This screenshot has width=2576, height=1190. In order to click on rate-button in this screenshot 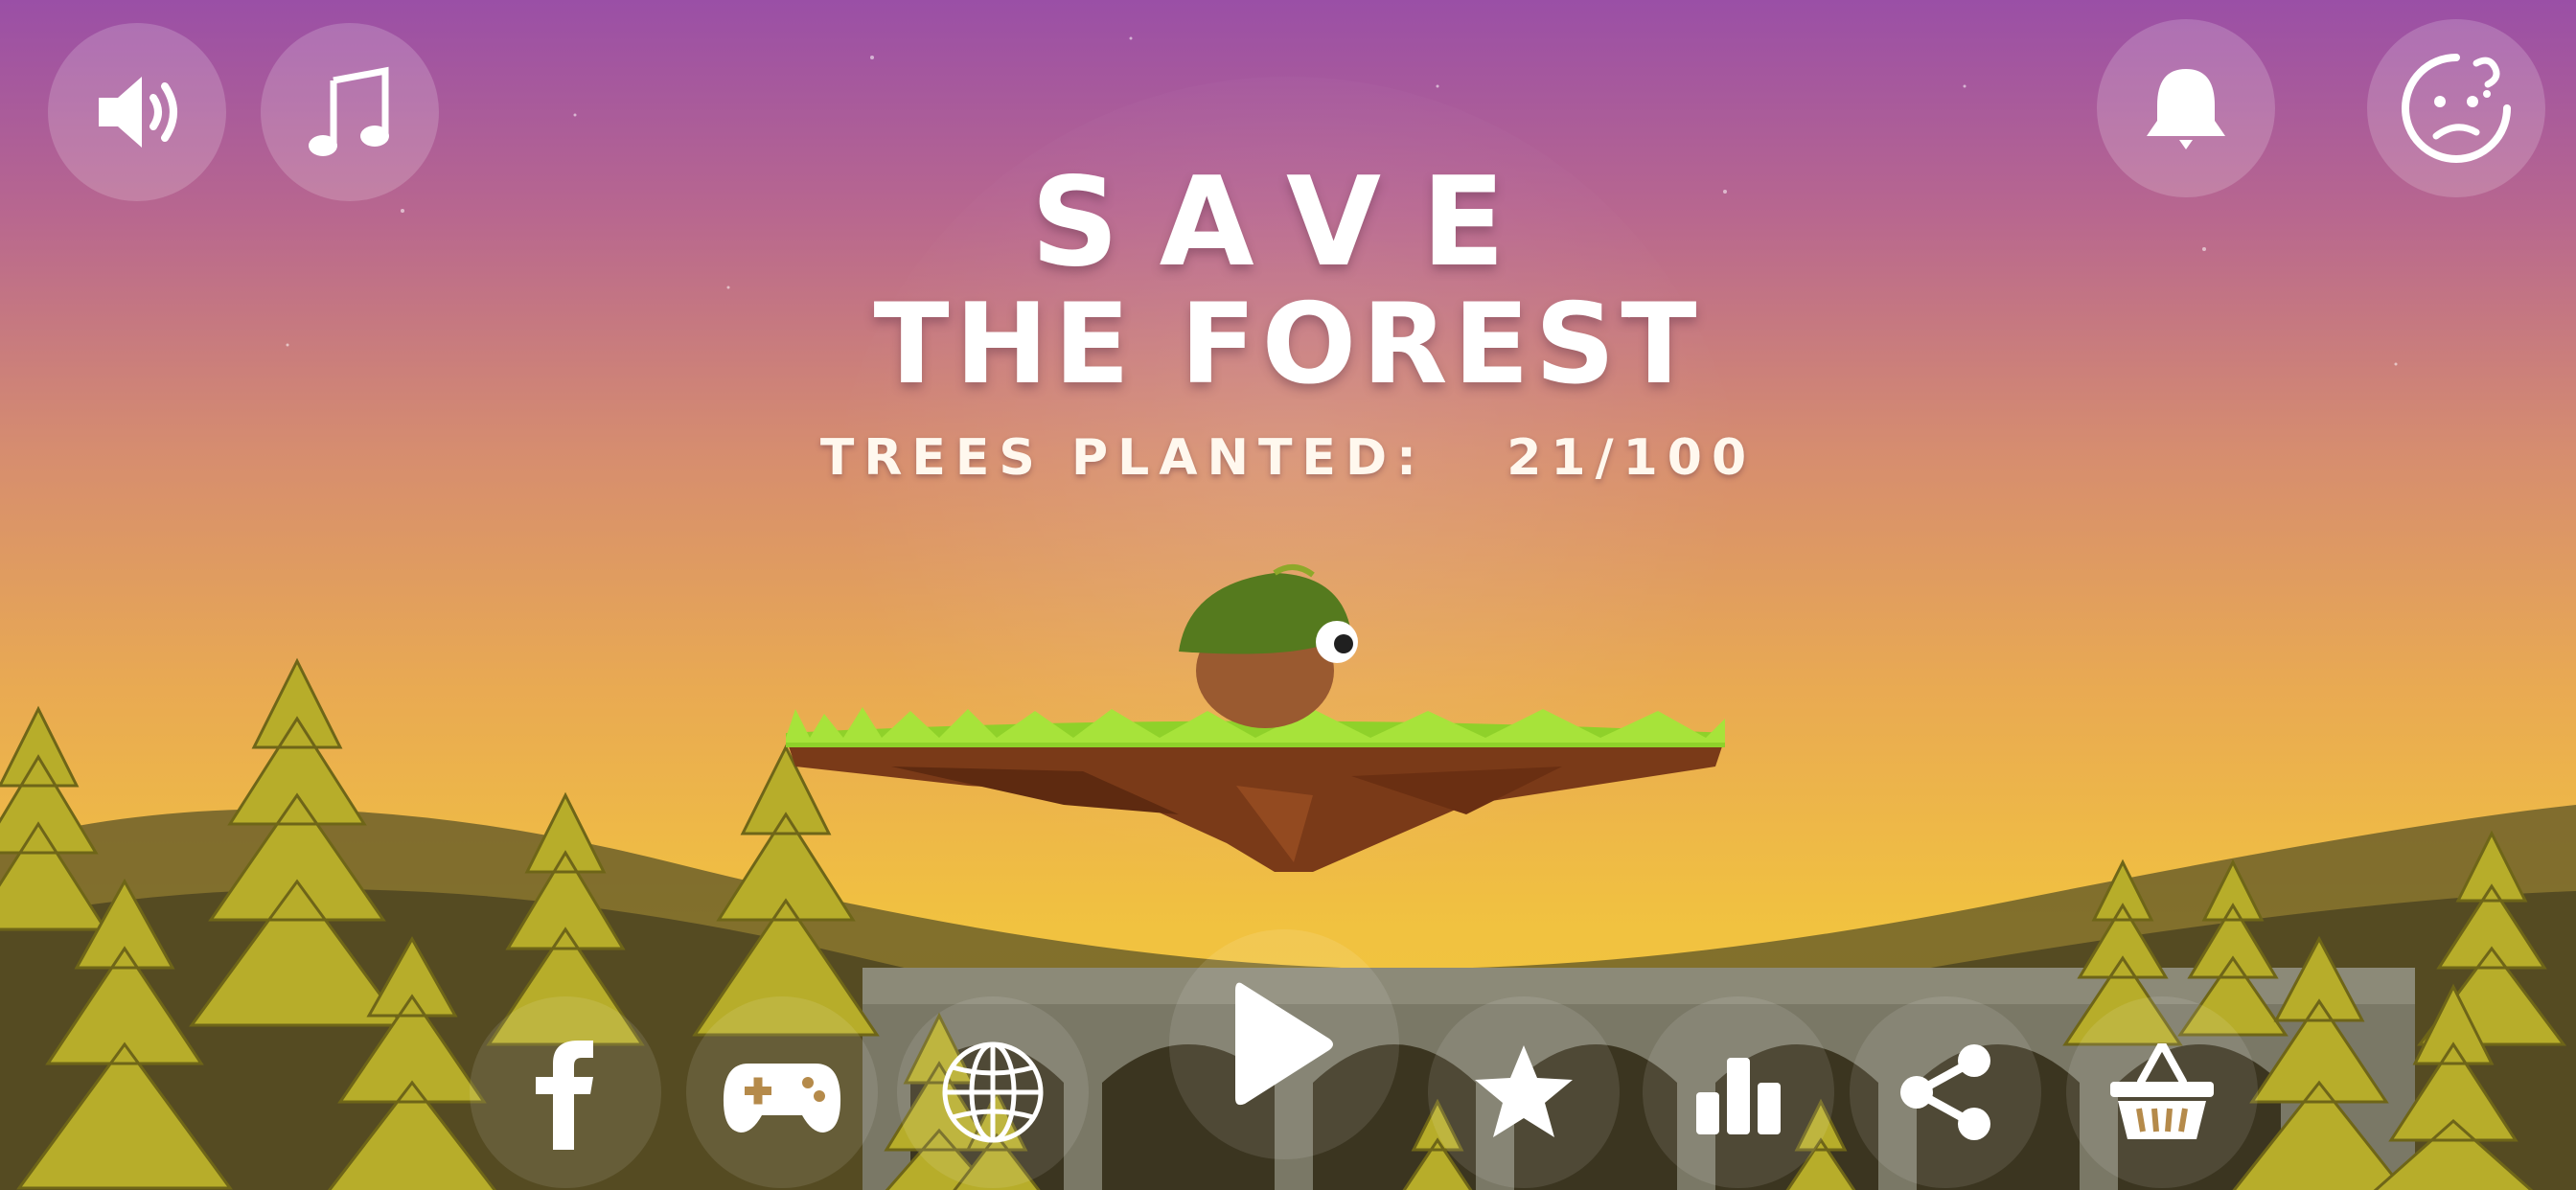, I will do `click(1524, 1092)`.